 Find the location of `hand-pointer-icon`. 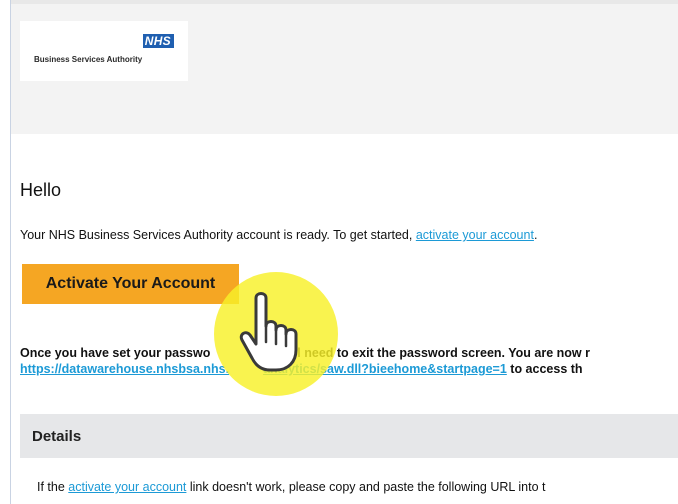

hand-pointer-icon is located at coordinates (268, 332).